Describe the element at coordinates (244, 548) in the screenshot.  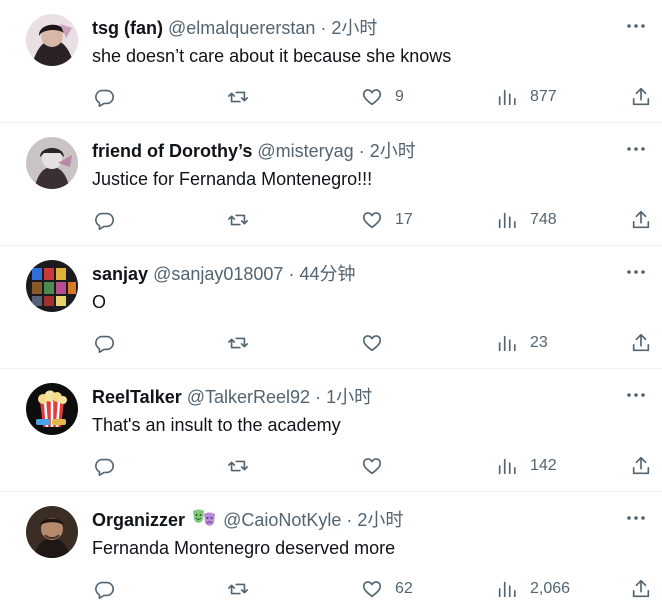
I see `tweet-text: Fernanda Montenegro deserved more` at that location.